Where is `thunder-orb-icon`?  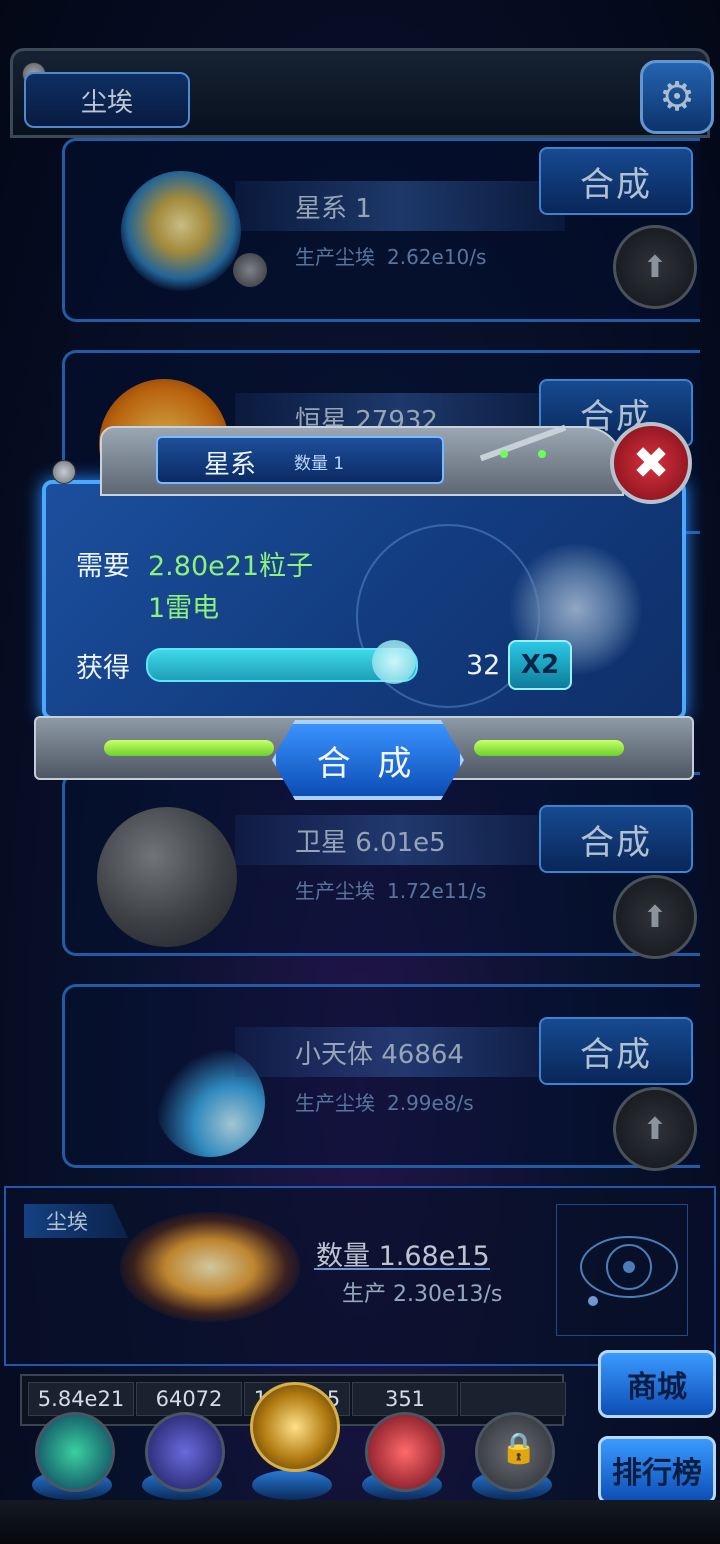 thunder-orb-icon is located at coordinates (185, 1452).